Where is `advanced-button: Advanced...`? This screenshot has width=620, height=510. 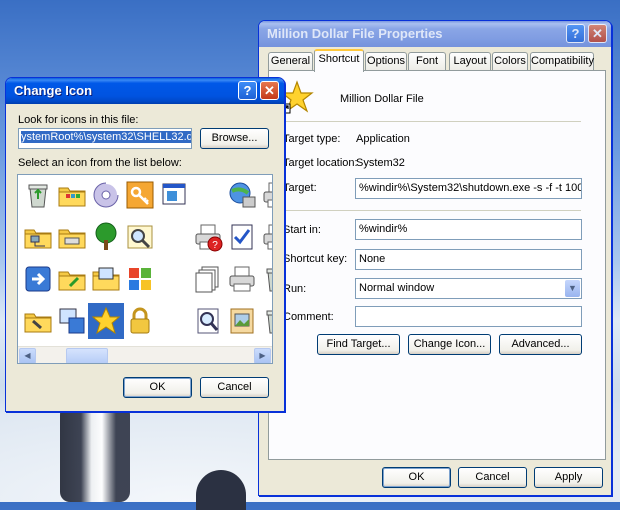 advanced-button: Advanced... is located at coordinates (540, 344).